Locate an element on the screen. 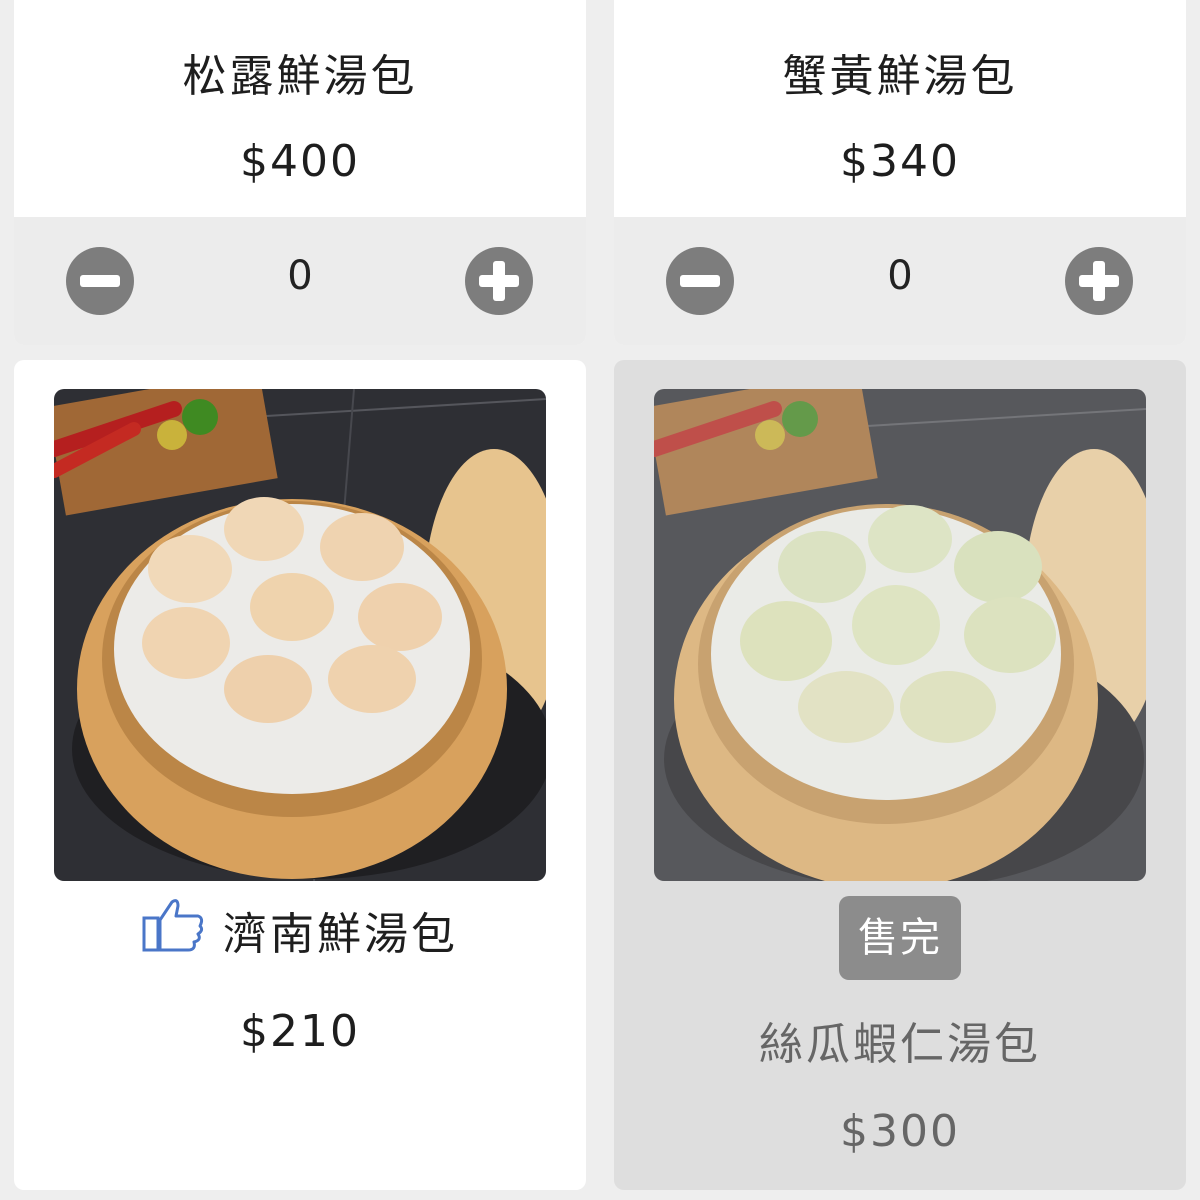  sold-out-badge: 售完 is located at coordinates (900, 938).